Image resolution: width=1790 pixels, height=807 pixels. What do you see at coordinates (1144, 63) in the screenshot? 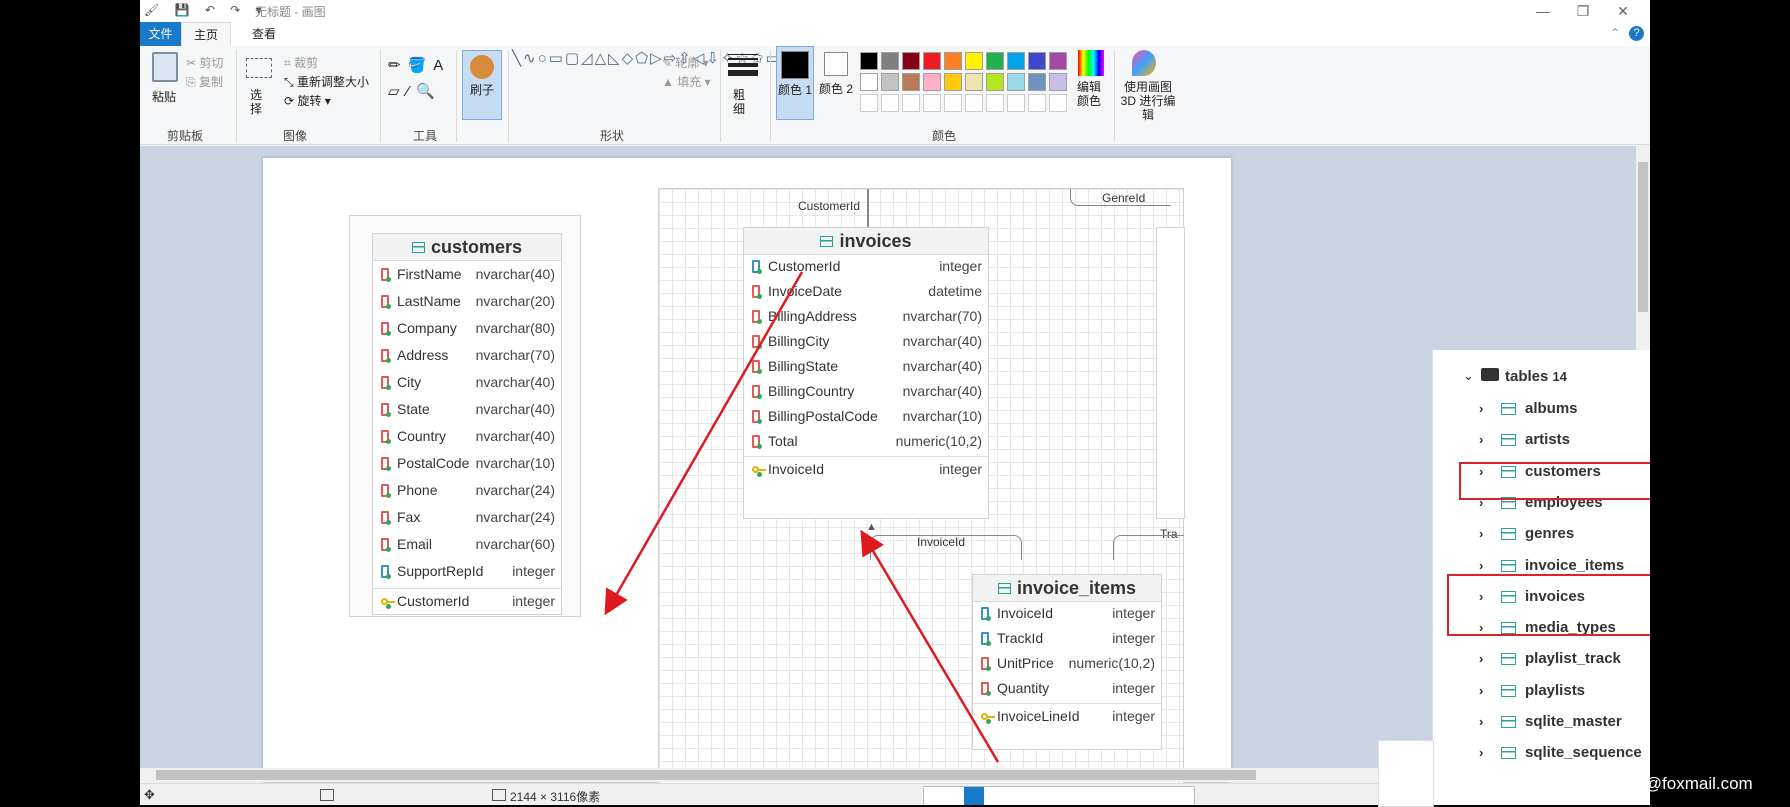
I see `paint3d-icon` at bounding box center [1144, 63].